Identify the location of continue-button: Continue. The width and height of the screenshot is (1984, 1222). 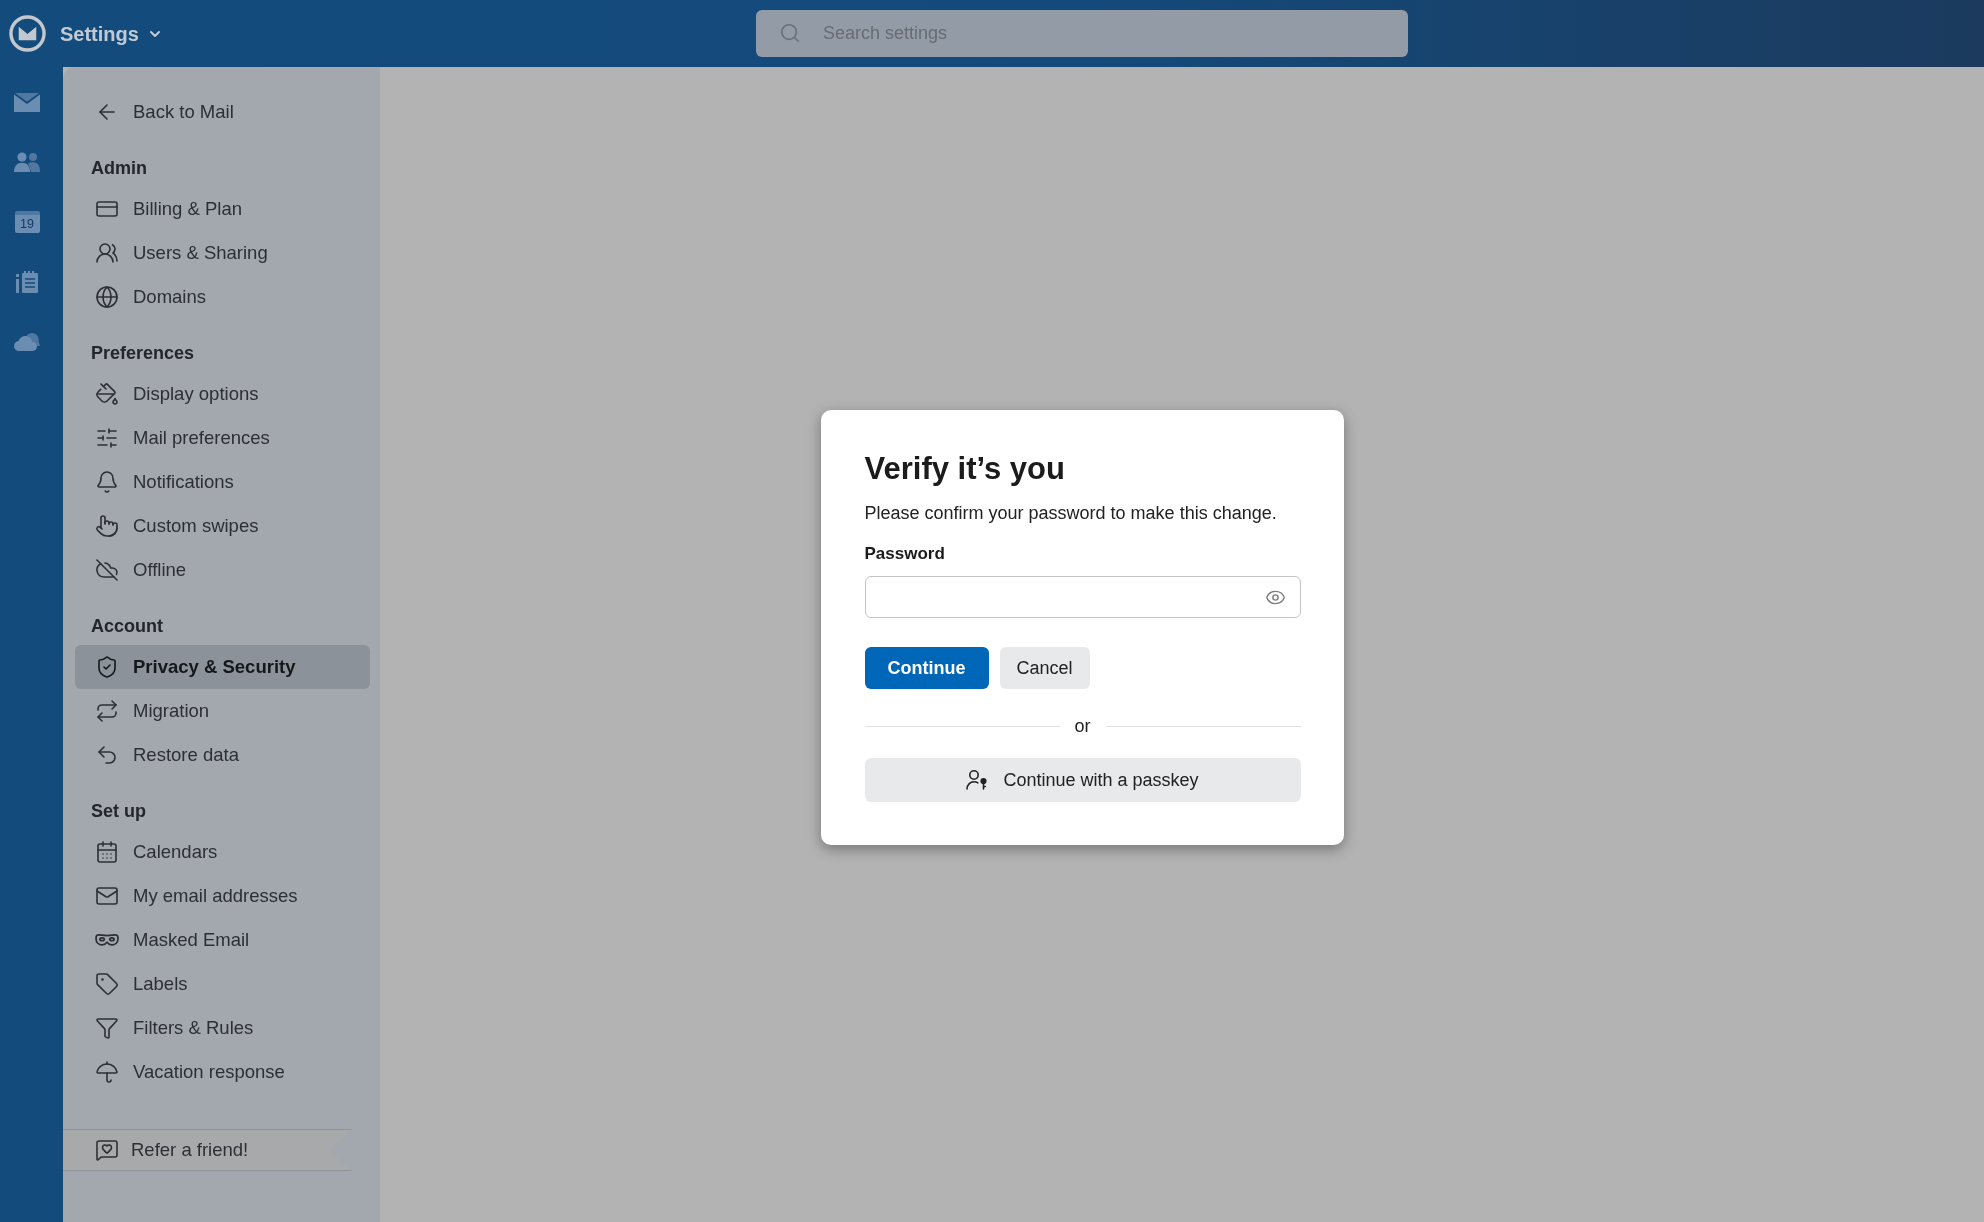
(926, 668).